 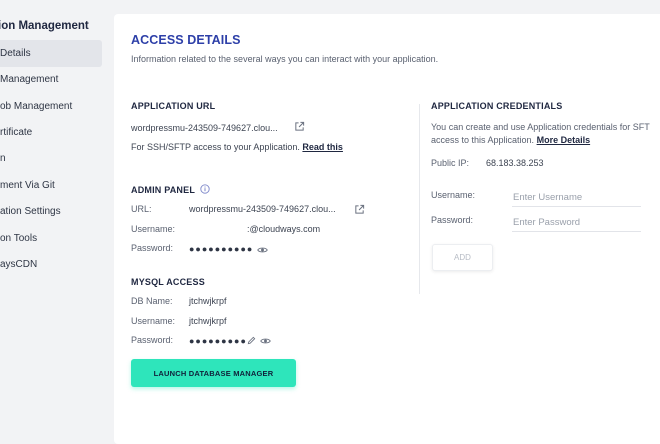 I want to click on sidebar-item-cron-job-management: ob Management, so click(x=51, y=106).